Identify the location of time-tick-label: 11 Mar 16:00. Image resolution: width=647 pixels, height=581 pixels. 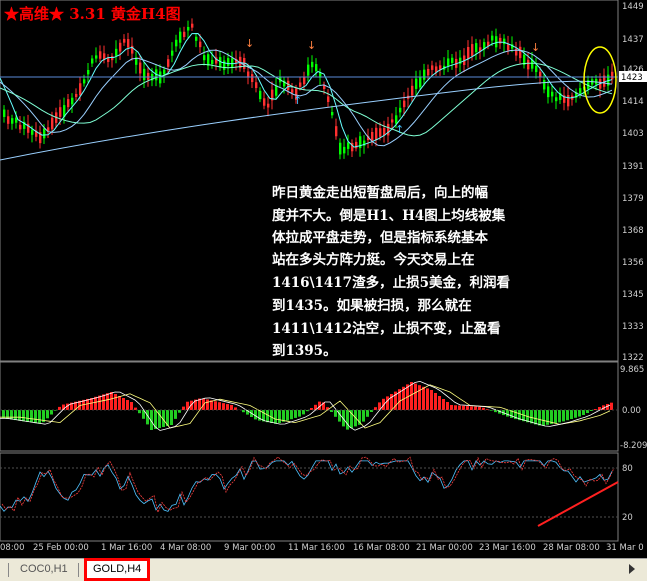
(316, 548).